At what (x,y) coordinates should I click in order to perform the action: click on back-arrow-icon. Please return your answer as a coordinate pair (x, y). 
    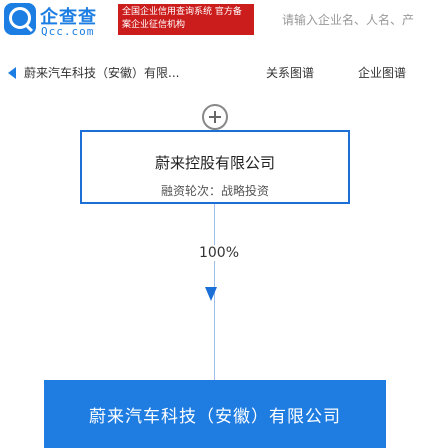
    Looking at the image, I should click on (12, 72).